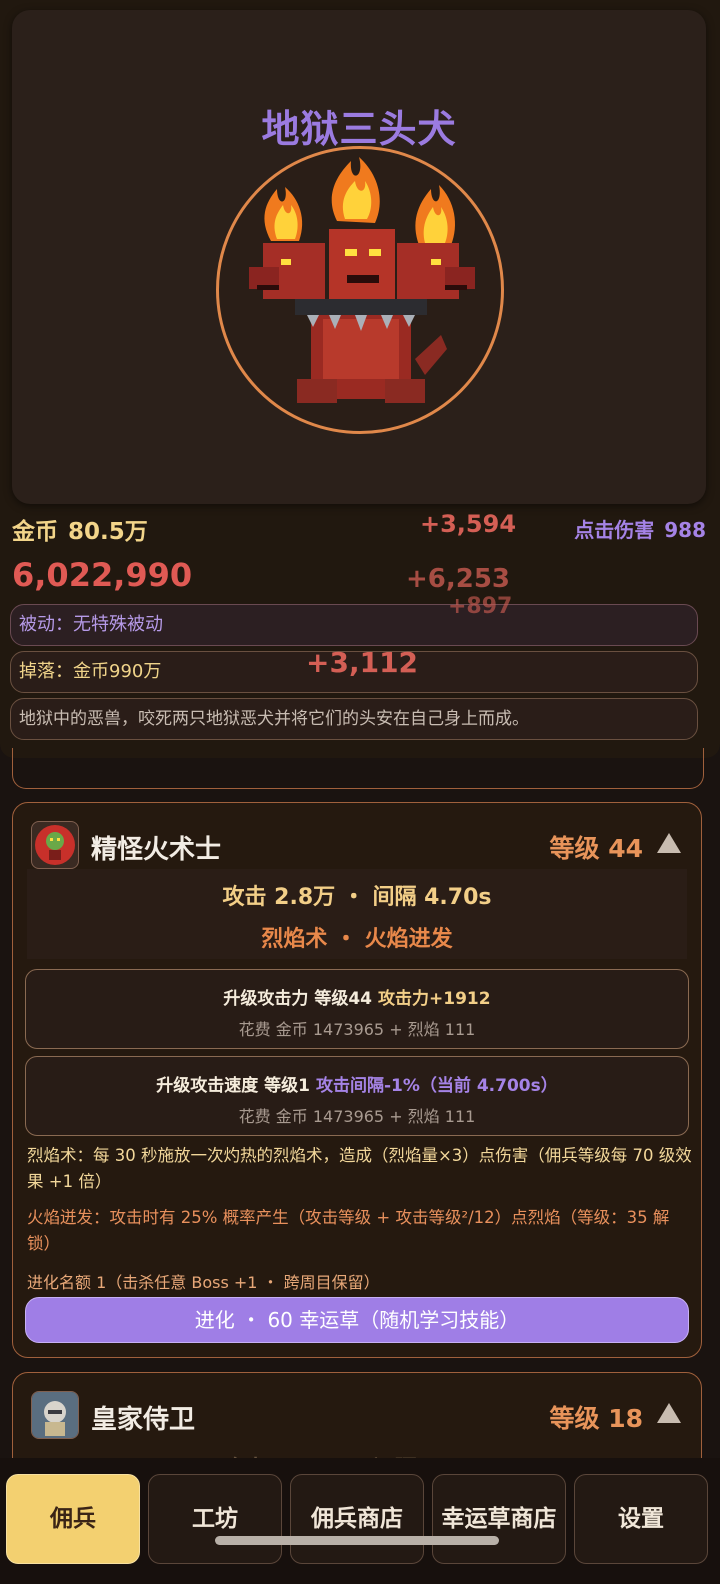 Image resolution: width=720 pixels, height=1584 pixels. What do you see at coordinates (499, 1519) in the screenshot?
I see `tab-clover-shop: 幸运草商店` at bounding box center [499, 1519].